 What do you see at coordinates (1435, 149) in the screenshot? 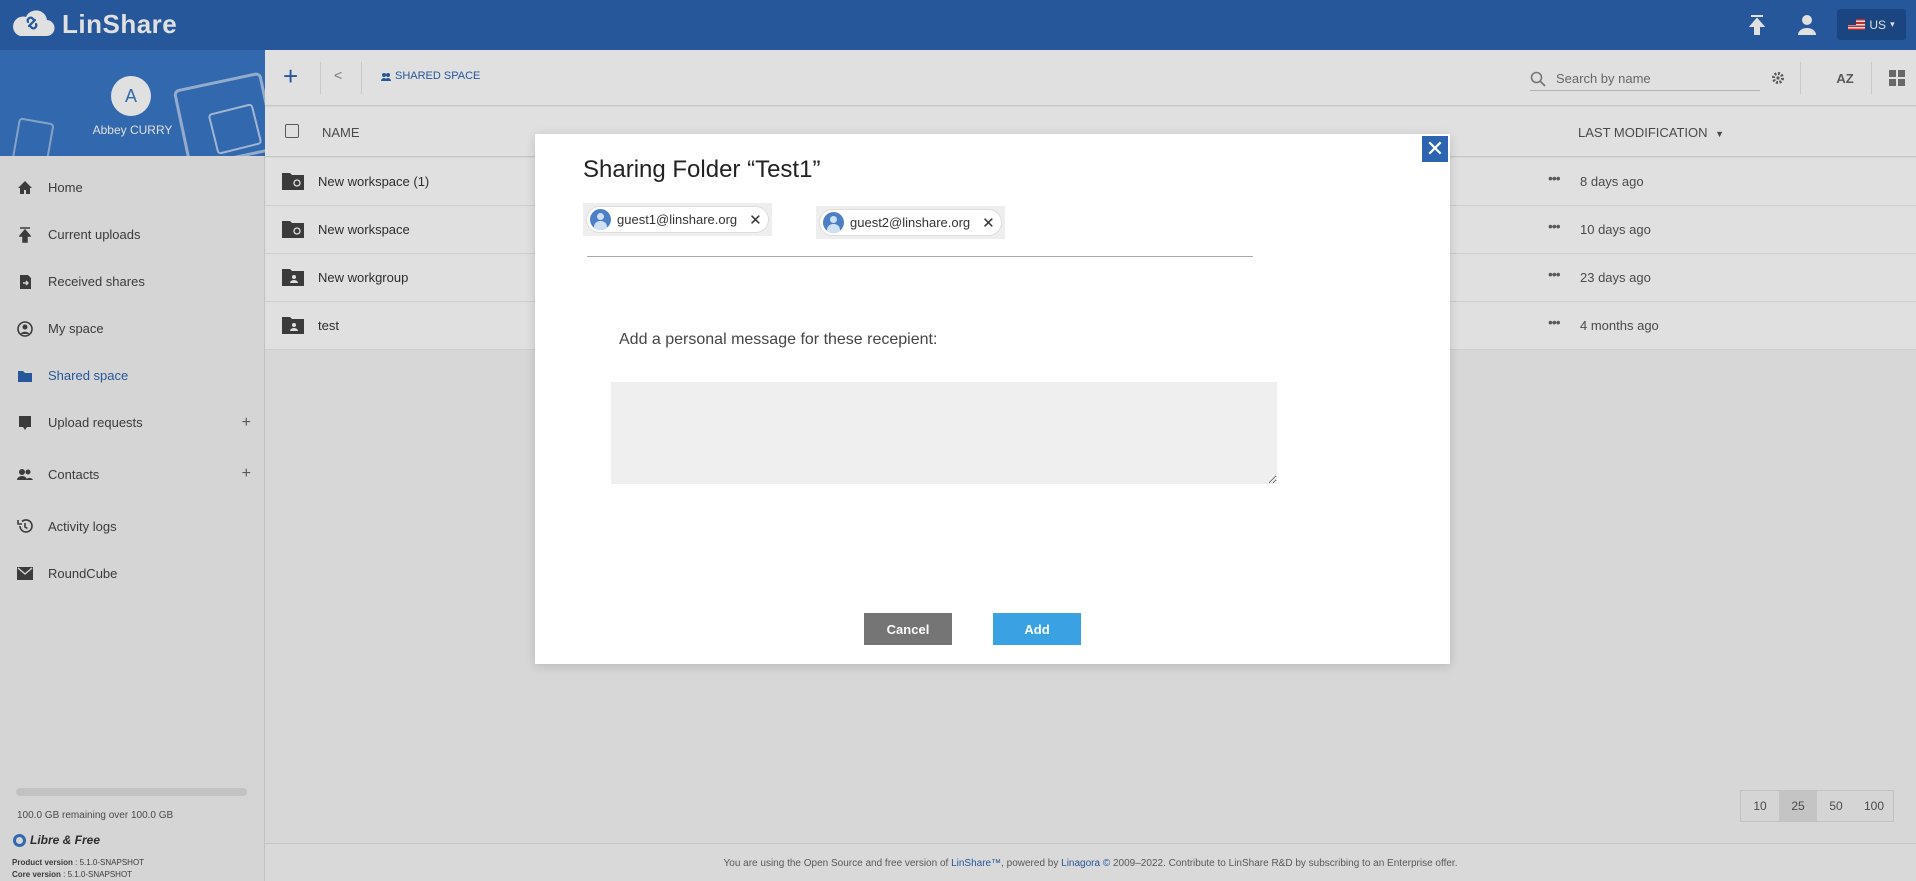
I see `close-icon: ✕` at bounding box center [1435, 149].